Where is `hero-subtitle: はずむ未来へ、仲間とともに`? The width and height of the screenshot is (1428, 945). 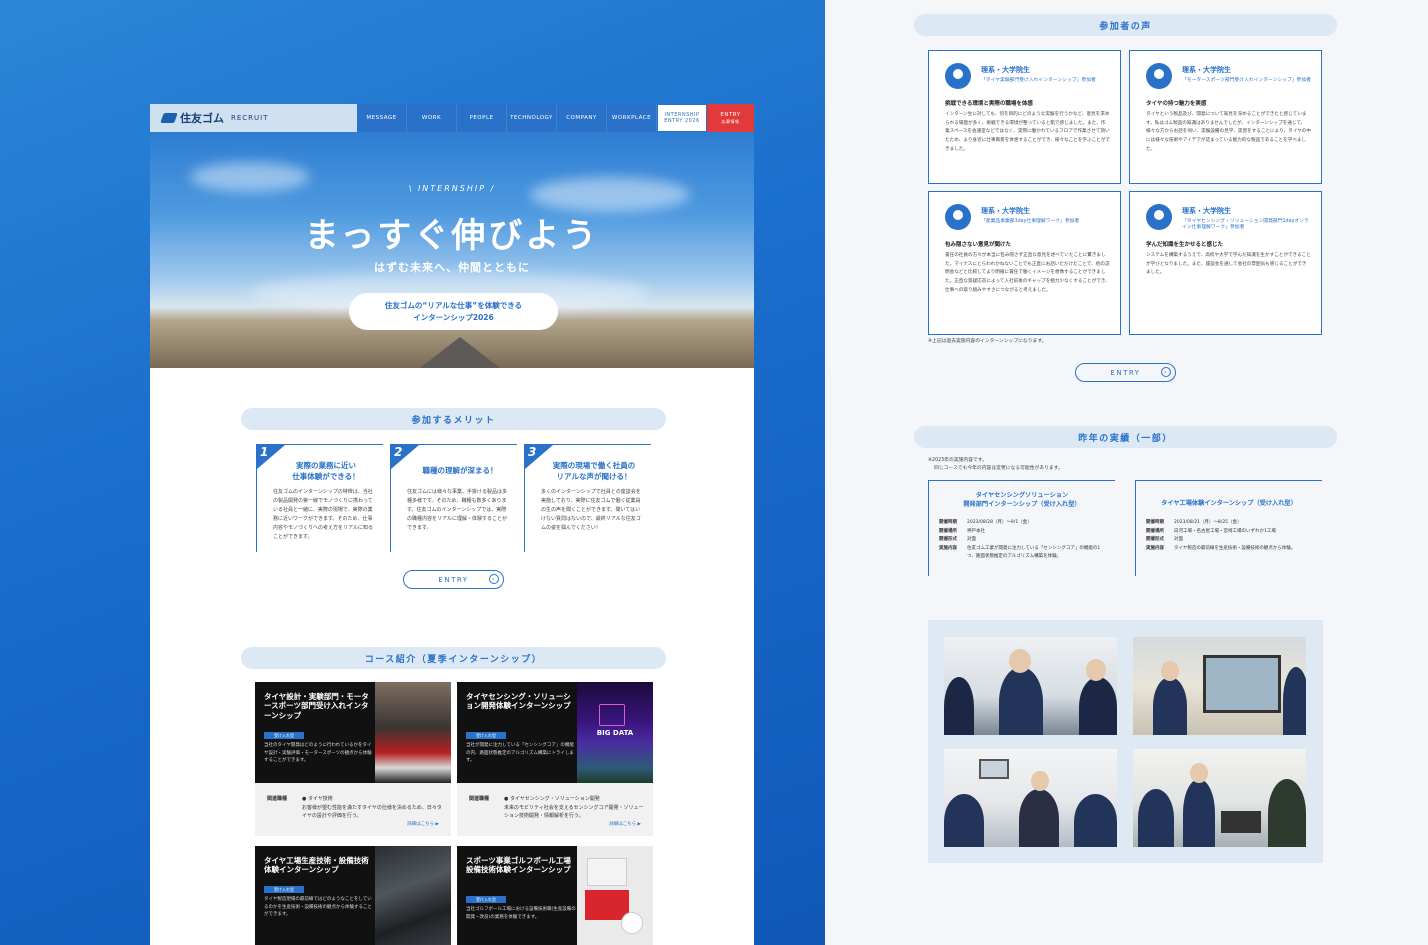
hero-subtitle: はずむ未来へ、仲間とともに is located at coordinates (452, 267).